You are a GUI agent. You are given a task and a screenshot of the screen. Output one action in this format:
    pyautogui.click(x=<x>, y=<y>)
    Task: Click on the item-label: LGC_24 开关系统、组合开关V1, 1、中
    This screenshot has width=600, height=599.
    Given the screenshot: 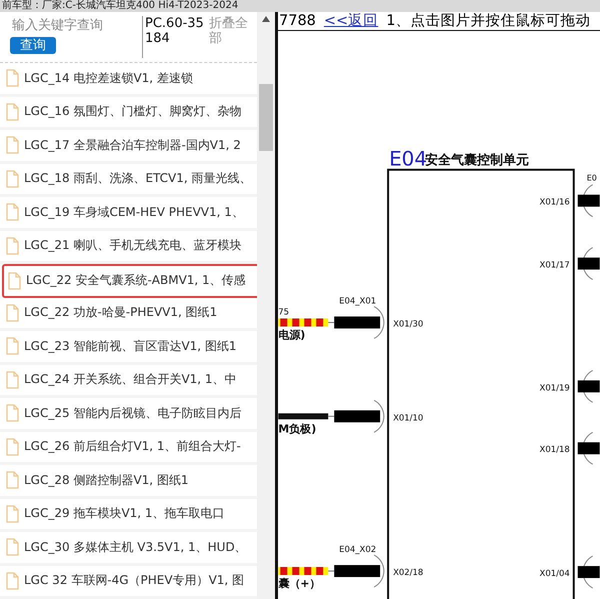 What is the action you would take?
    pyautogui.click(x=130, y=379)
    